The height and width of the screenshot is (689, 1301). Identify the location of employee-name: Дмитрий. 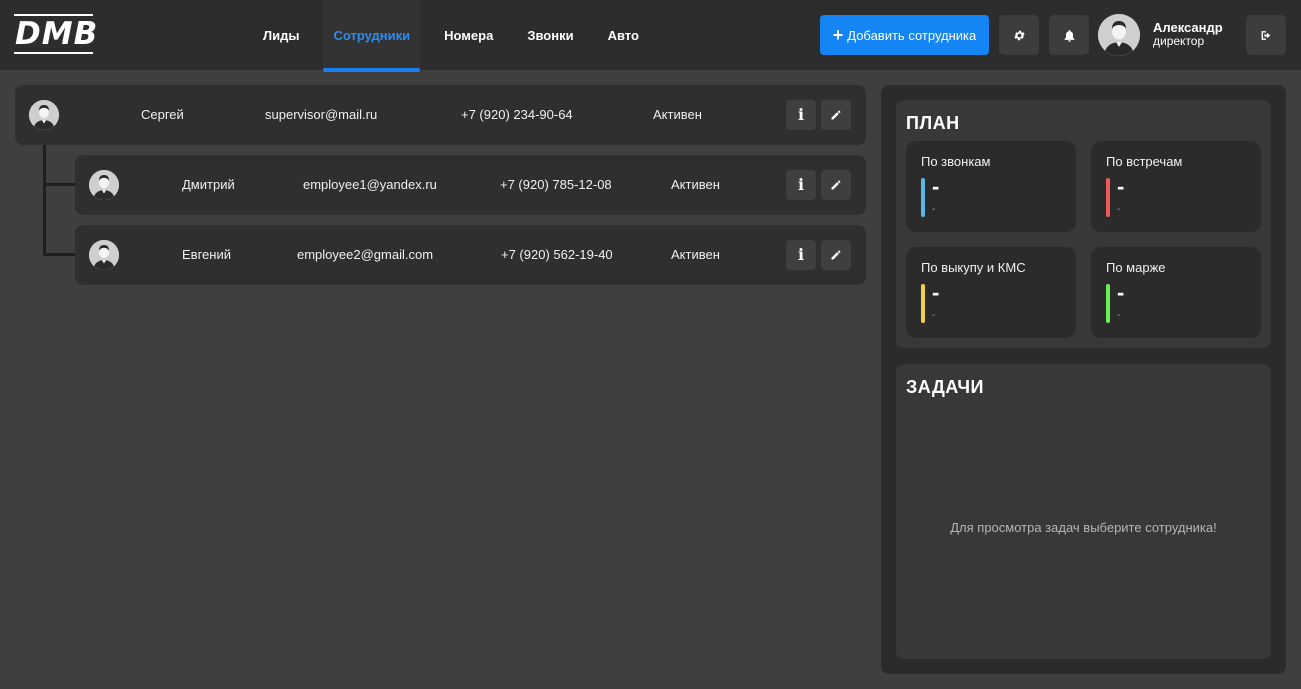
(208, 184).